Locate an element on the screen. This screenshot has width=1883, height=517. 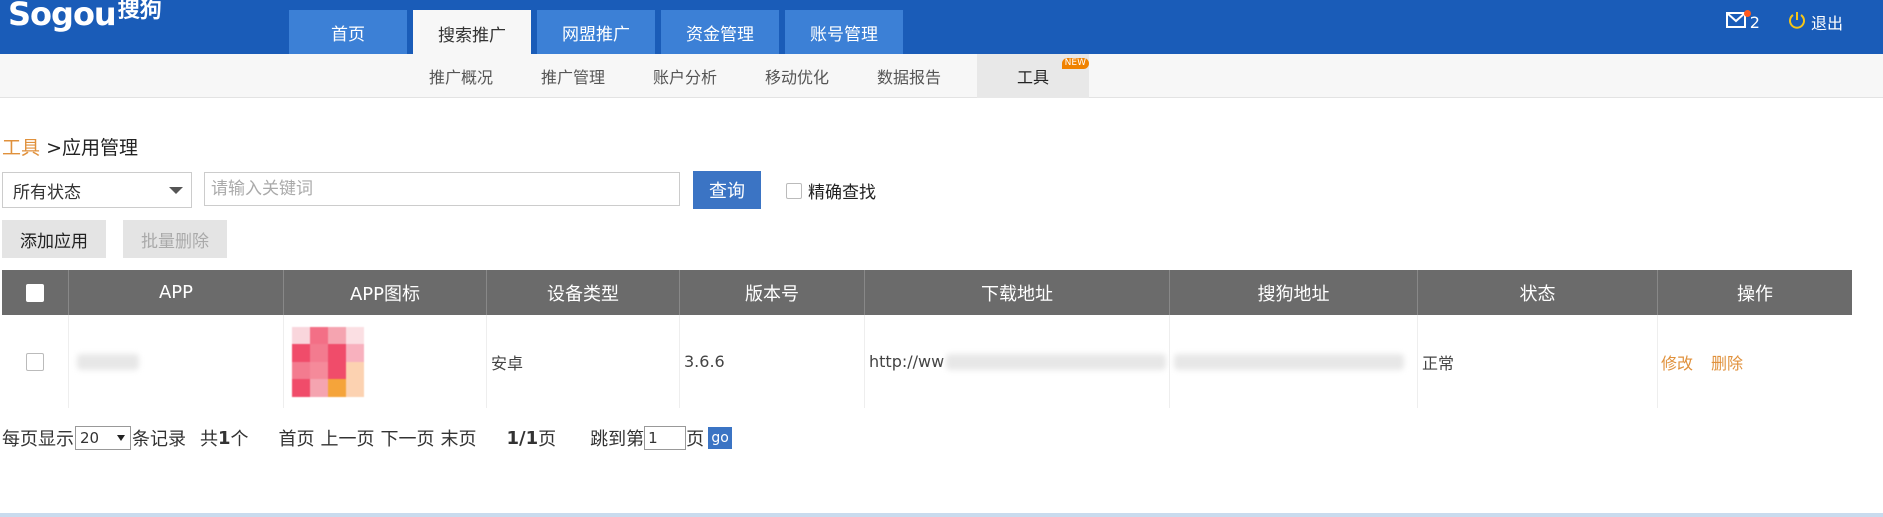
column-header-status: 状态 is located at coordinates (1538, 292).